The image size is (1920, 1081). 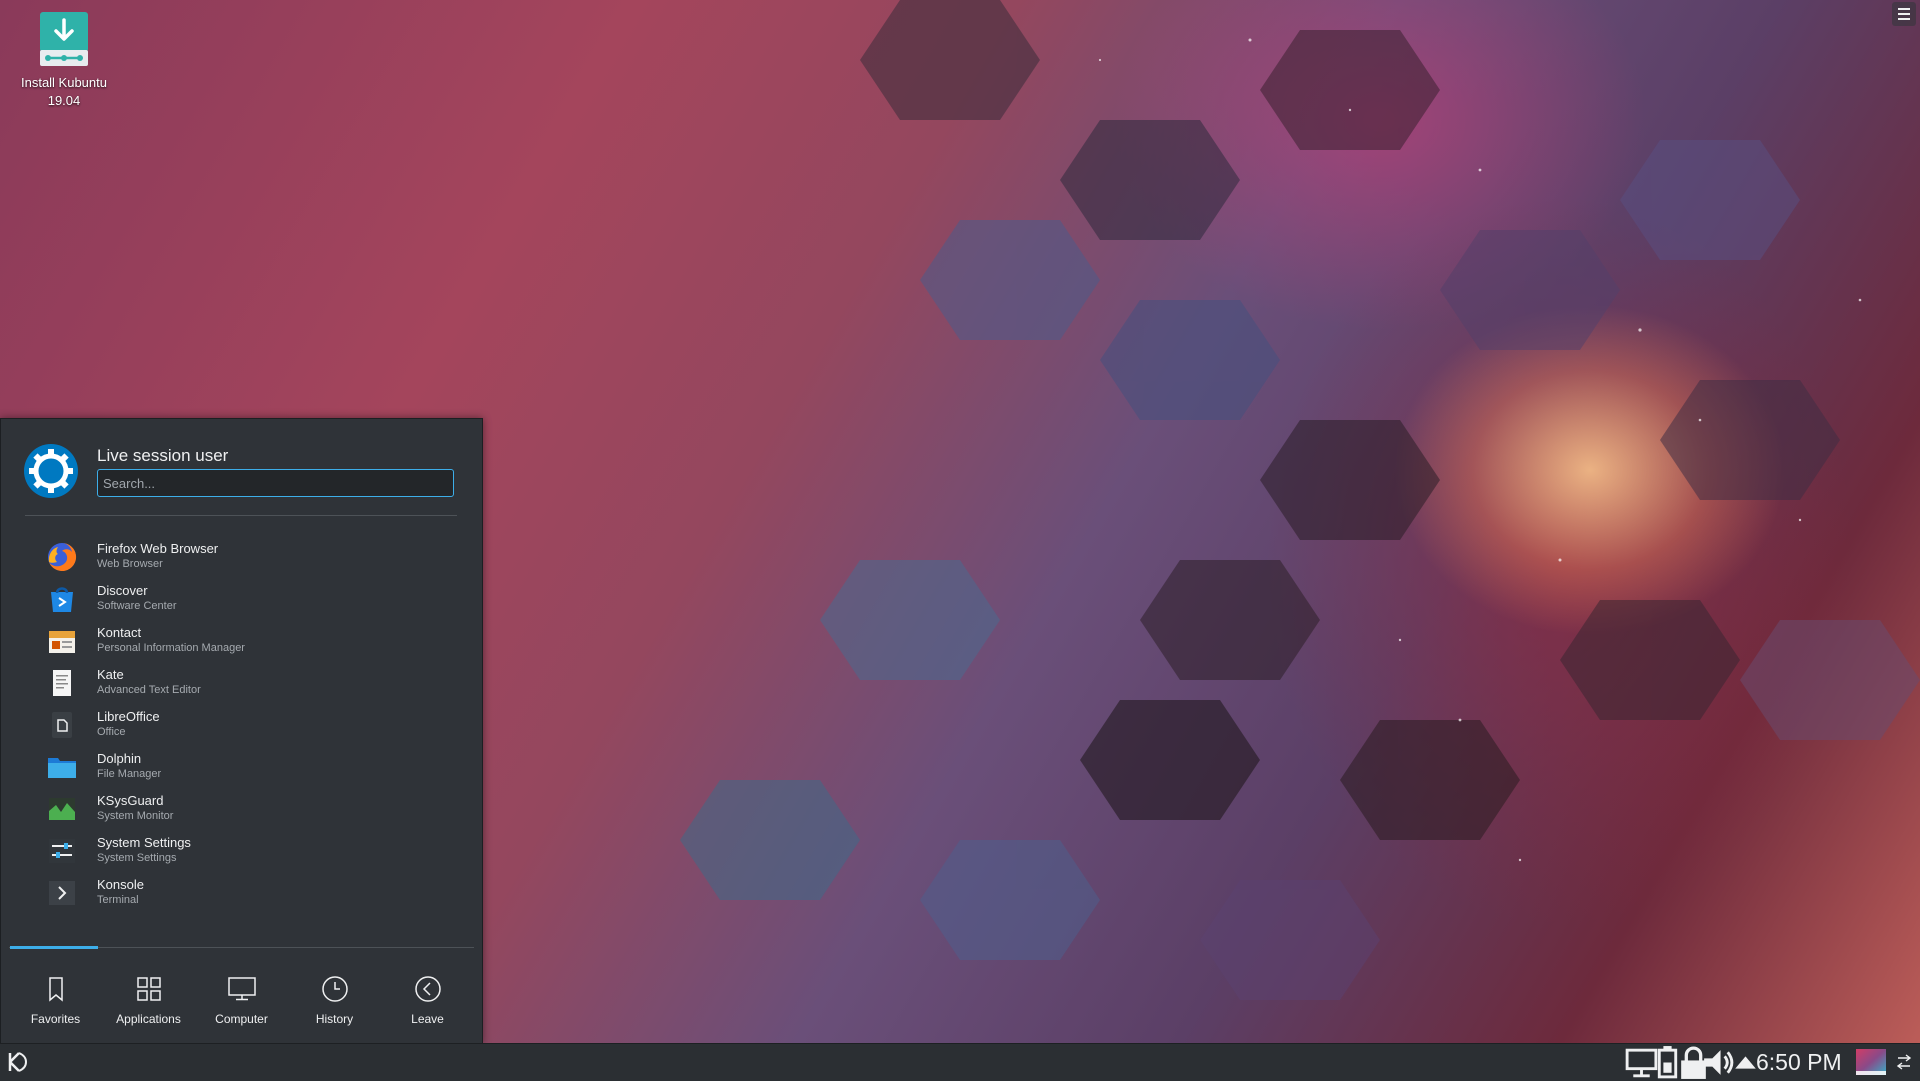 What do you see at coordinates (149, 690) in the screenshot?
I see `app-description: Advanced Text Editor` at bounding box center [149, 690].